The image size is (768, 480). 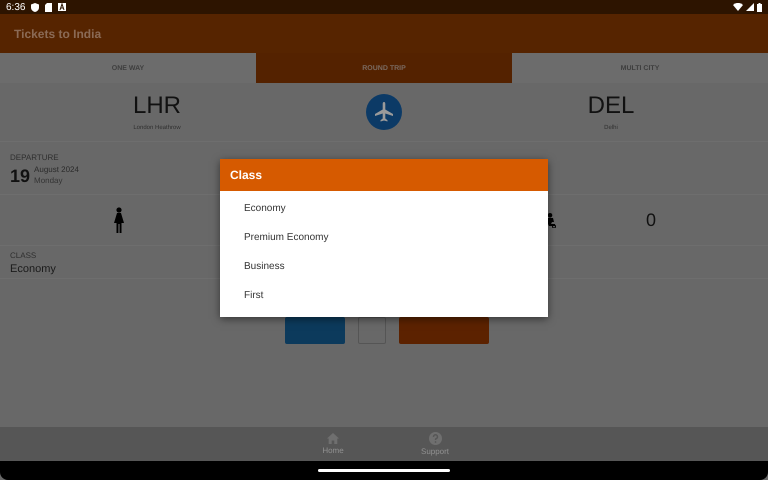 I want to click on airport-code: DEL, so click(x=611, y=106).